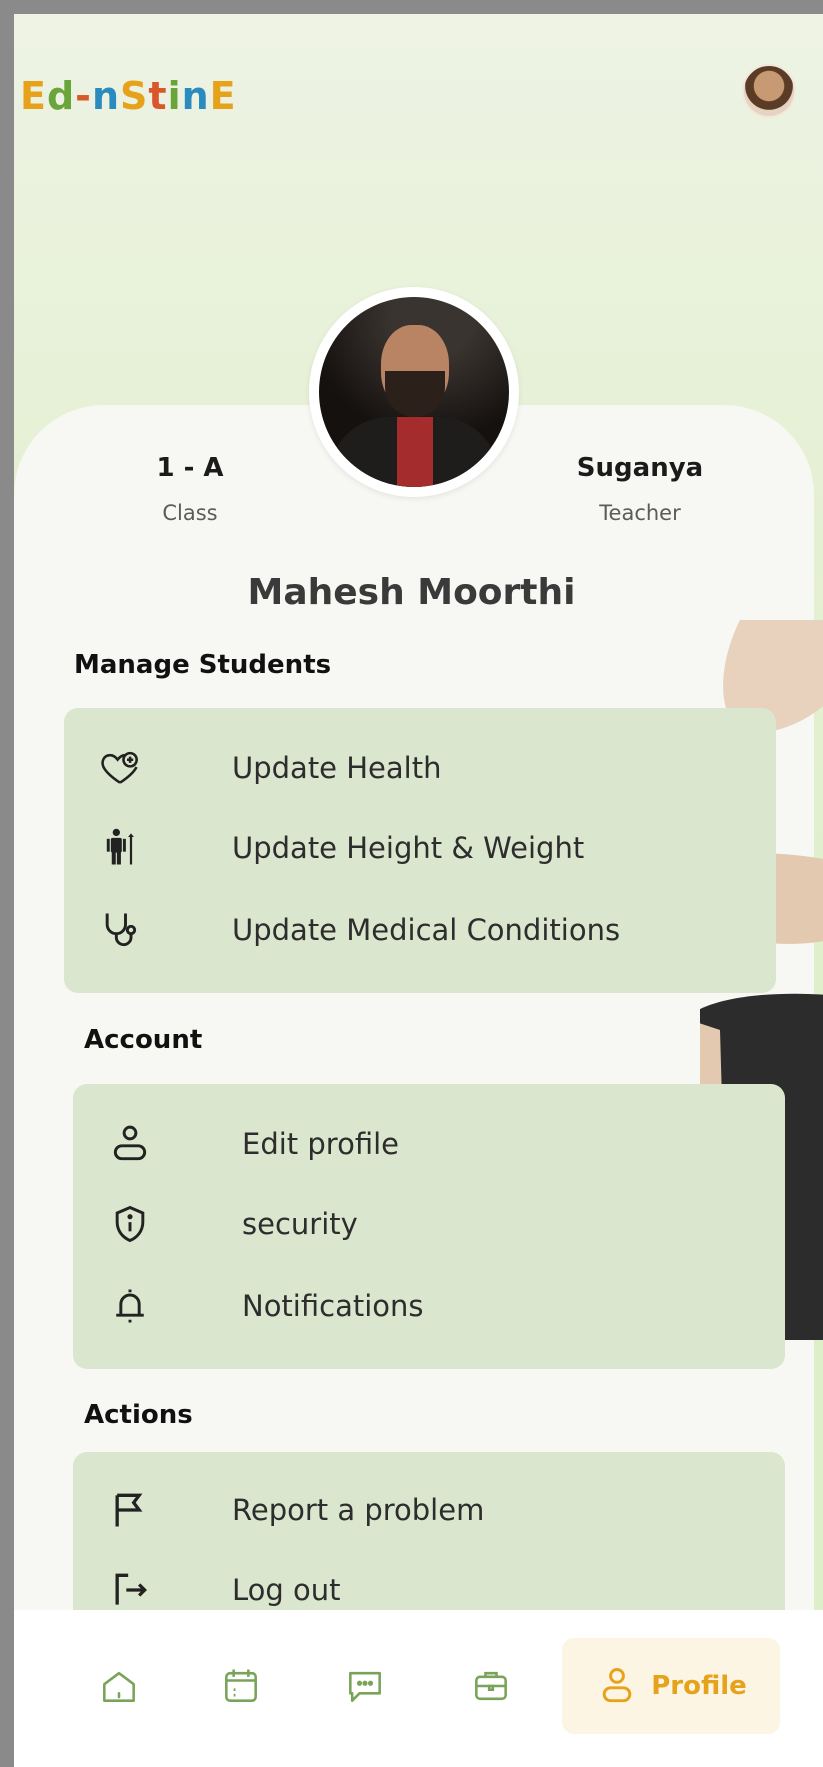 The image size is (823, 1767). I want to click on calendar-icon, so click(241, 1685).